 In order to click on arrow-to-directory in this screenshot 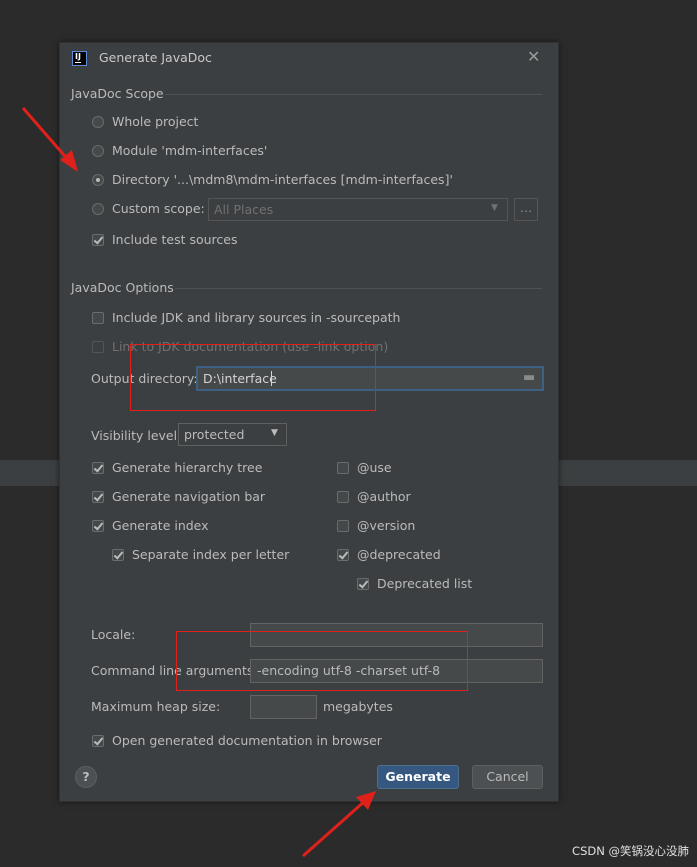, I will do `click(49, 139)`.